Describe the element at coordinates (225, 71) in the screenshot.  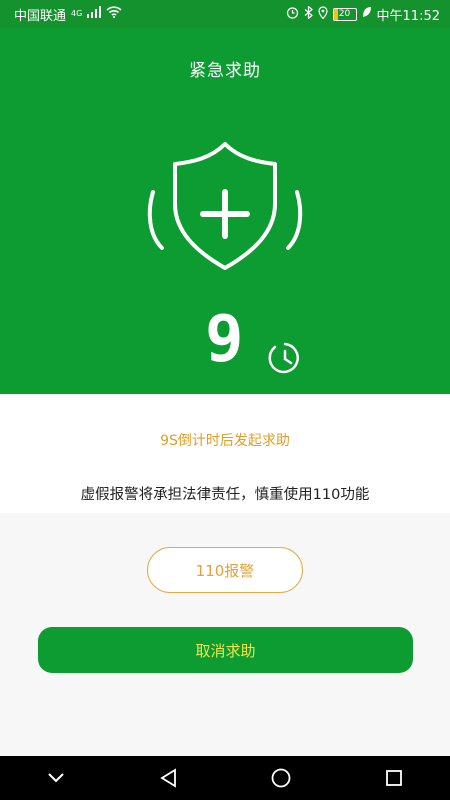
I see `page-title: 紧急求助` at that location.